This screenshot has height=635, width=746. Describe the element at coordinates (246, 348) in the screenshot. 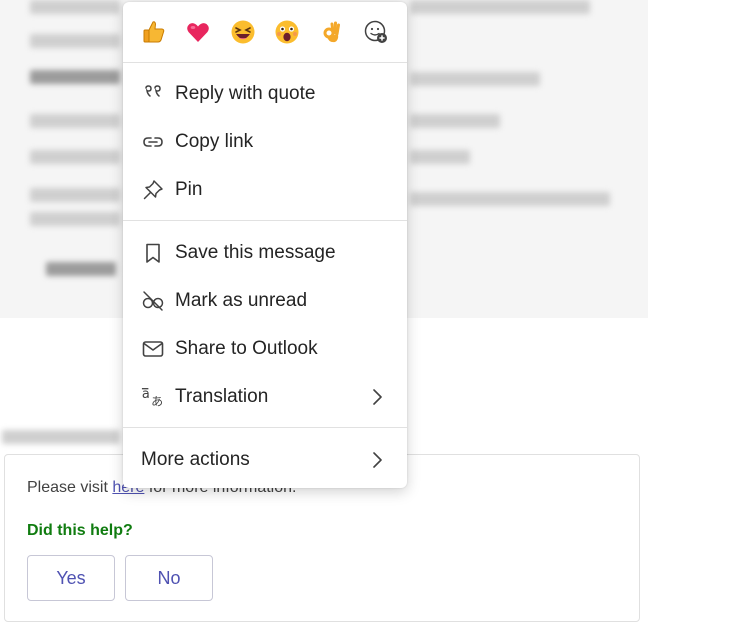

I see `share-outlook-label: Share to Outlook` at that location.